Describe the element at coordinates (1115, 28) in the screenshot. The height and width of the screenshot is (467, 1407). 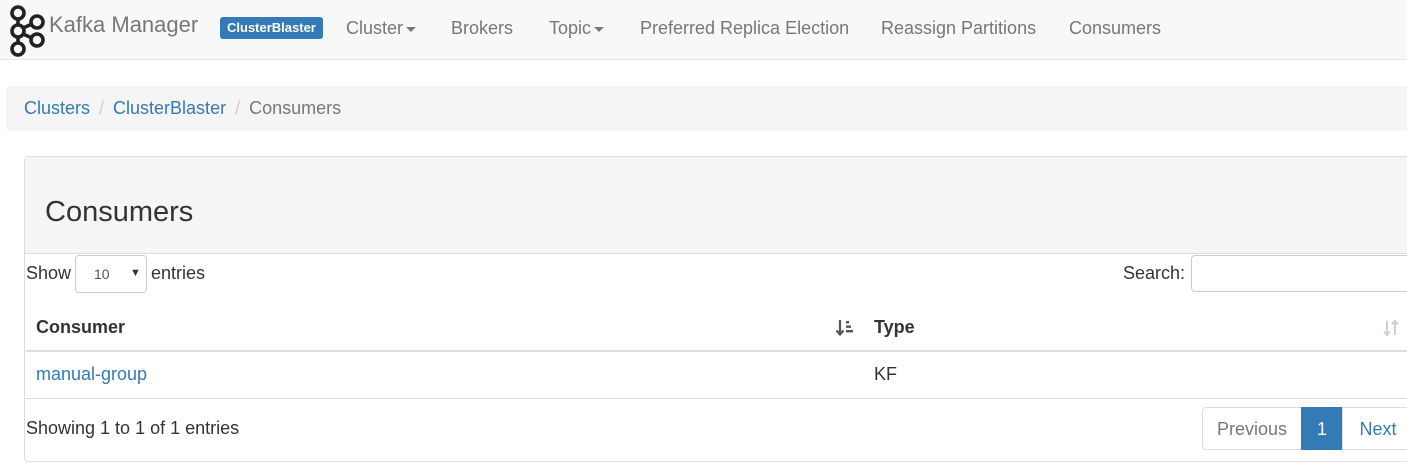
I see `nav-consumers: Consumers` at that location.